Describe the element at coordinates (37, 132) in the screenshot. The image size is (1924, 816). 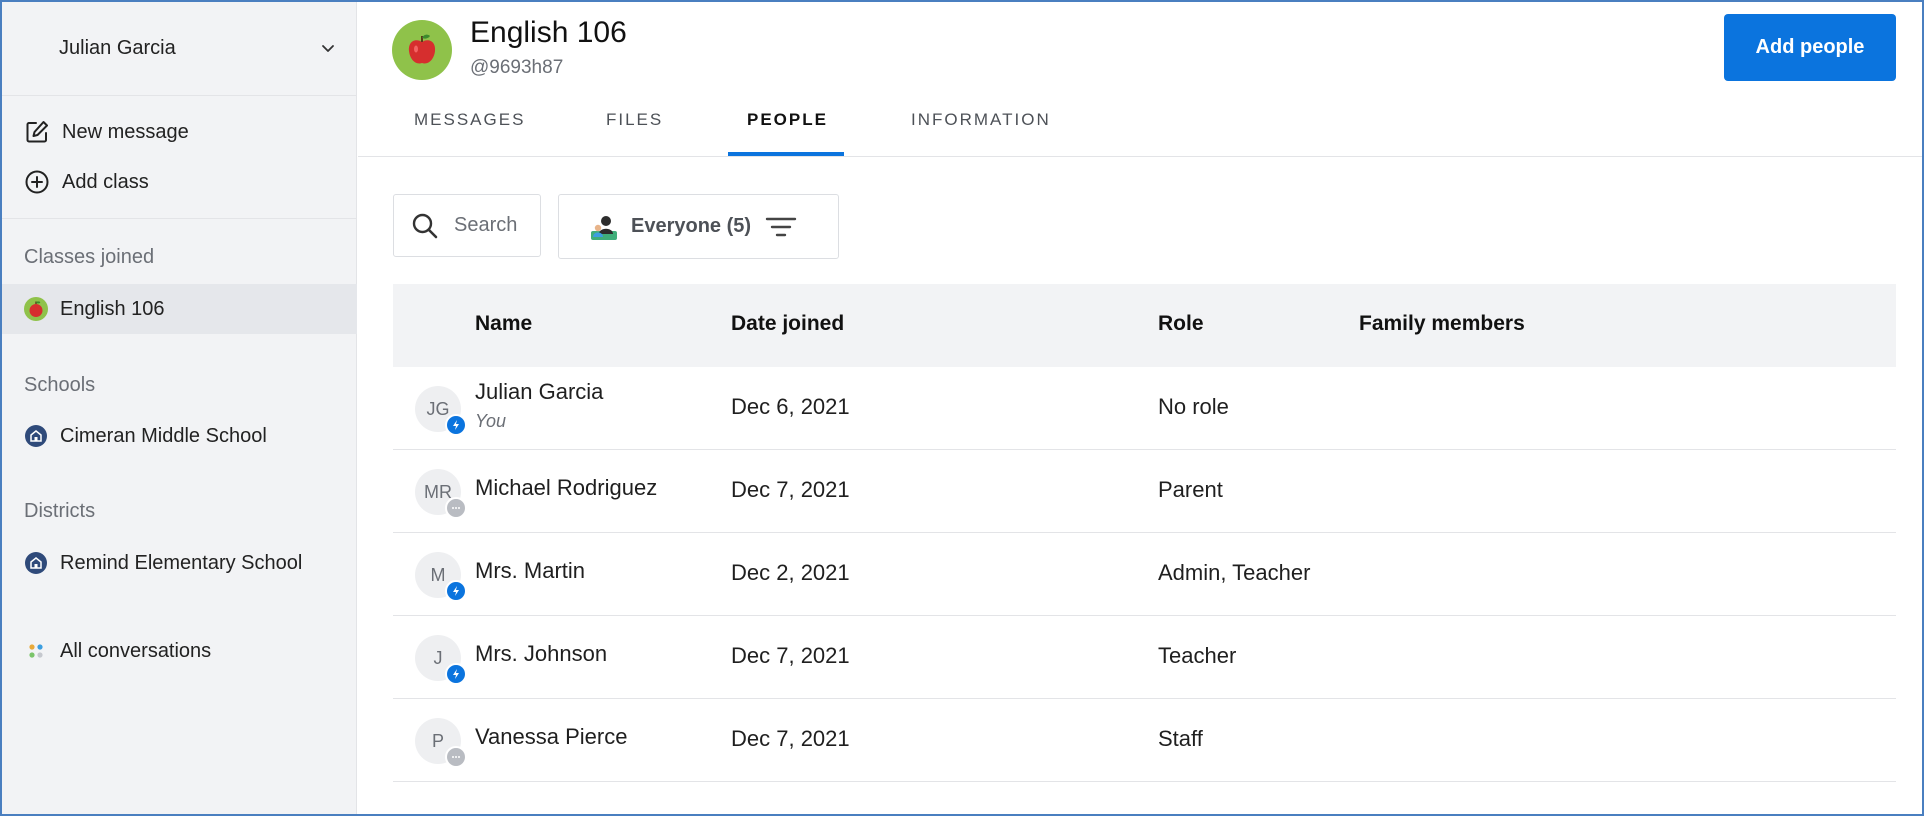
I see `edit-icon` at that location.